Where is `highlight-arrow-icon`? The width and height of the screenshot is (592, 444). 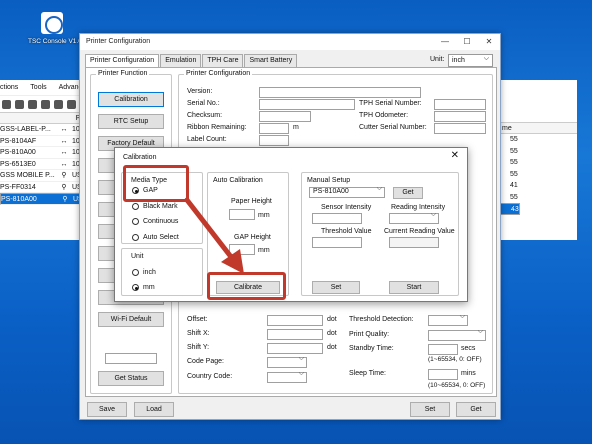 highlight-arrow-icon is located at coordinates (214, 235).